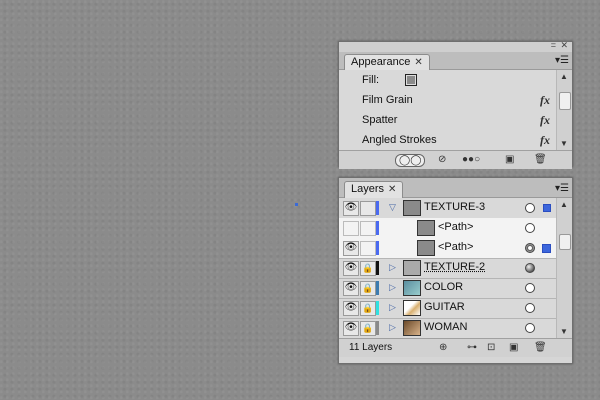  Describe the element at coordinates (564, 45) in the screenshot. I see `close-panel-icon: ✕` at that location.